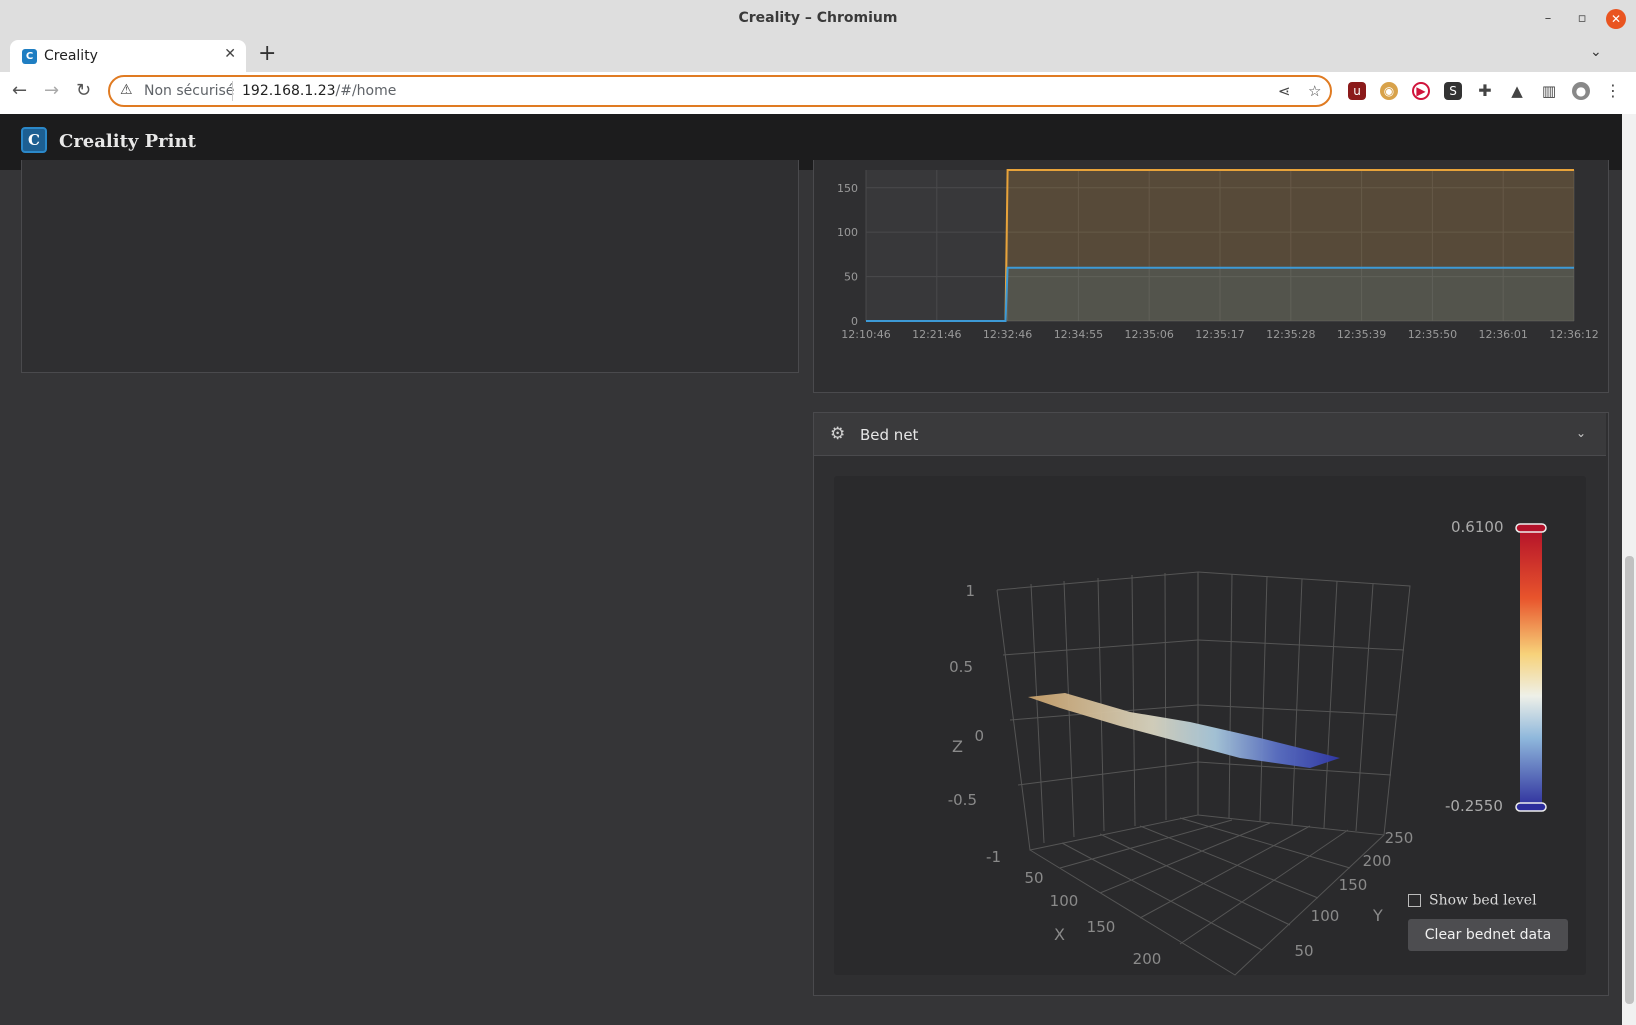  What do you see at coordinates (1548, 19) in the screenshot?
I see `minimize-icon: –` at bounding box center [1548, 19].